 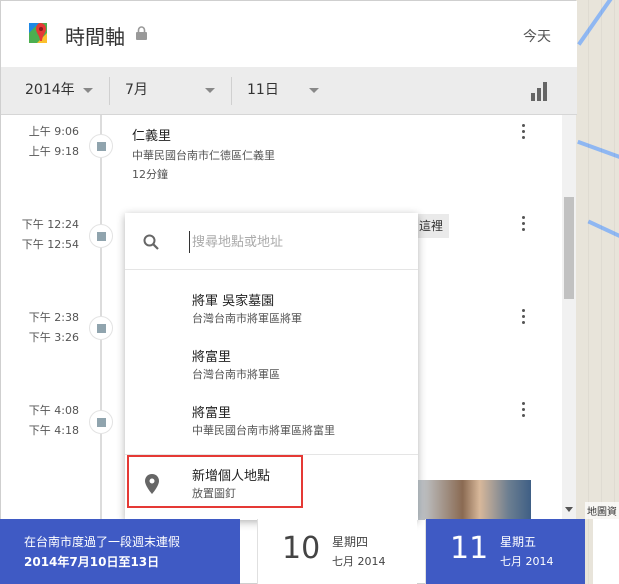 What do you see at coordinates (518, 542) in the screenshot?
I see `day-weekday: 星期五` at bounding box center [518, 542].